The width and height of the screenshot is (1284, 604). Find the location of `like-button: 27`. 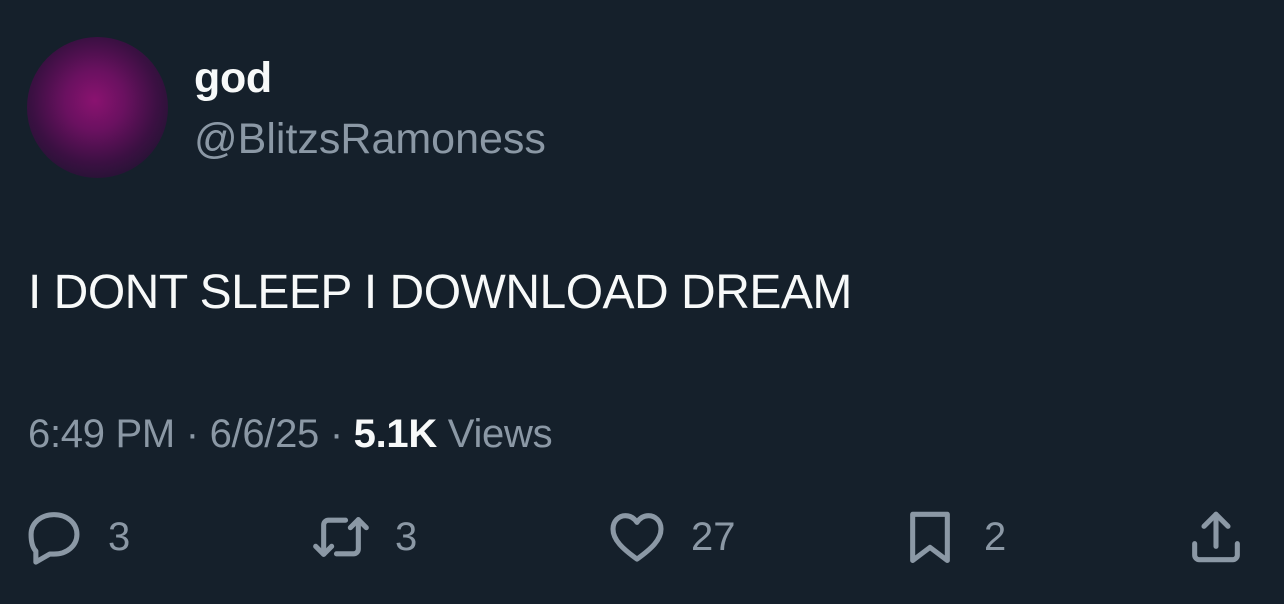

like-button: 27 is located at coordinates (670, 537).